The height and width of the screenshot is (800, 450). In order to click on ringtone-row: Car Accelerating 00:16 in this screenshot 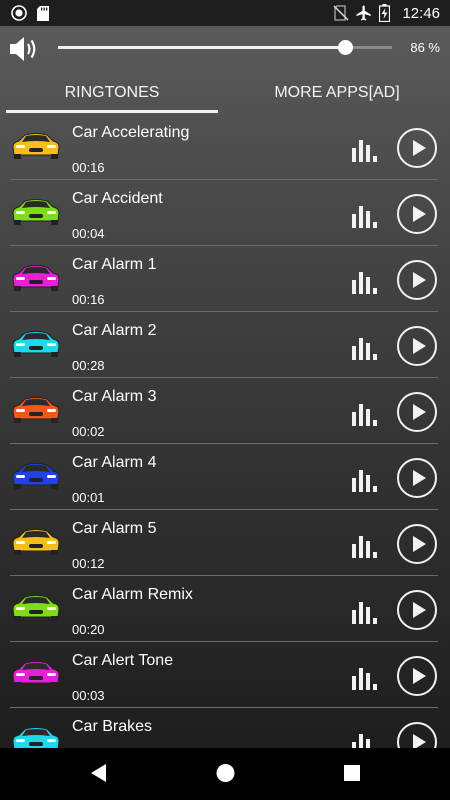, I will do `click(225, 147)`.